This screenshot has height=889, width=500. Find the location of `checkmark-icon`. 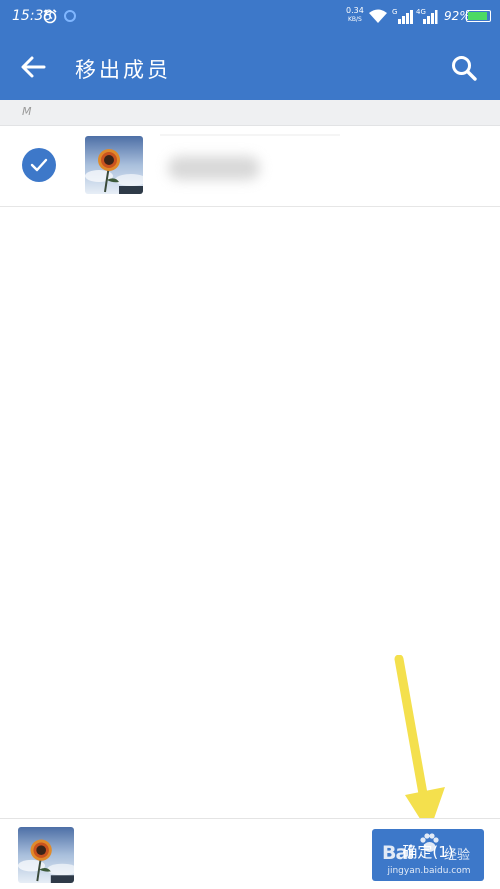

checkmark-icon is located at coordinates (39, 165).